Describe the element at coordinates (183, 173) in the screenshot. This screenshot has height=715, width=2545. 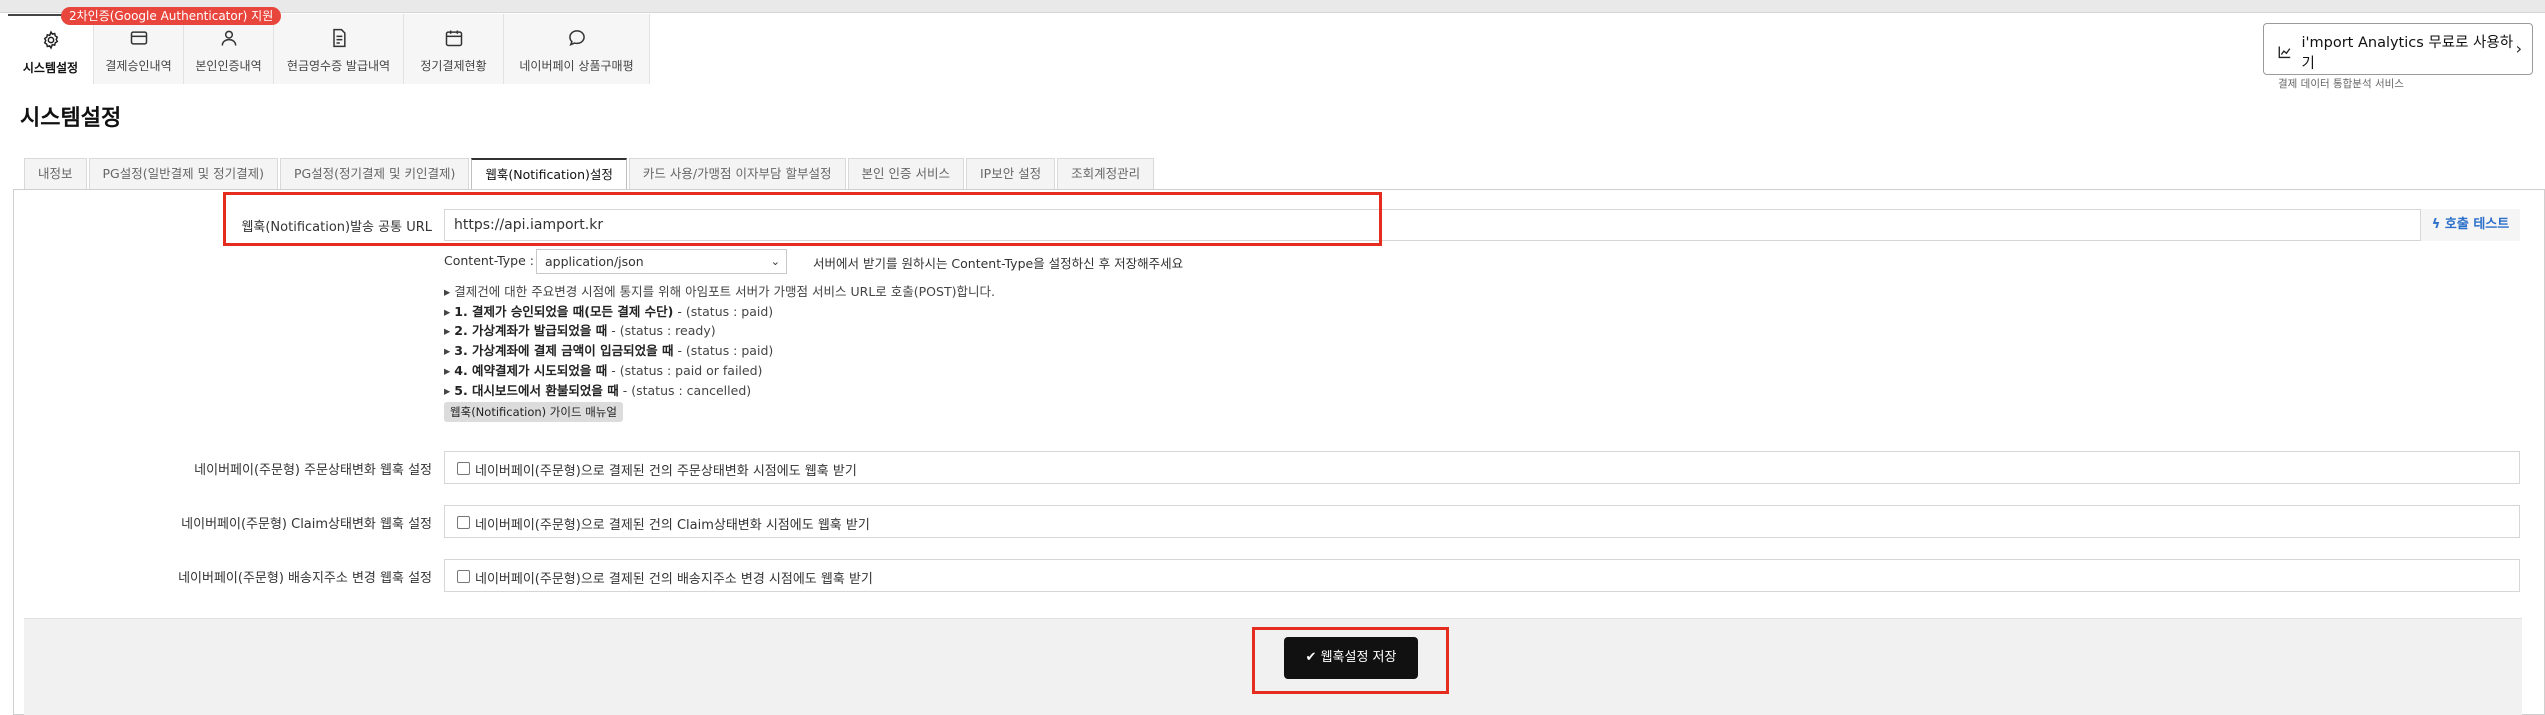
I see `tab-pg-general: PG설정(일반결제 및 정기결제)` at that location.